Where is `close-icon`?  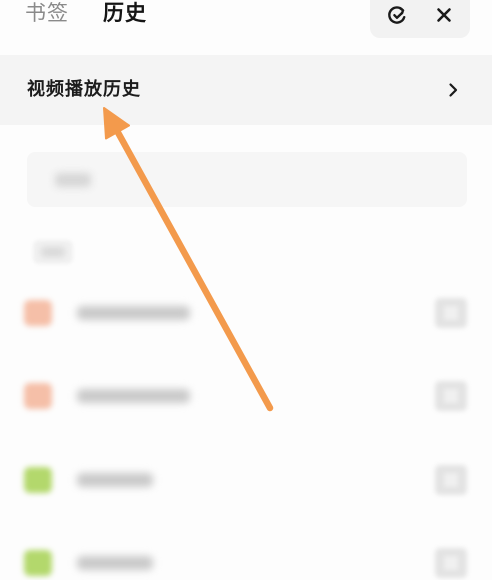
close-icon is located at coordinates (444, 15).